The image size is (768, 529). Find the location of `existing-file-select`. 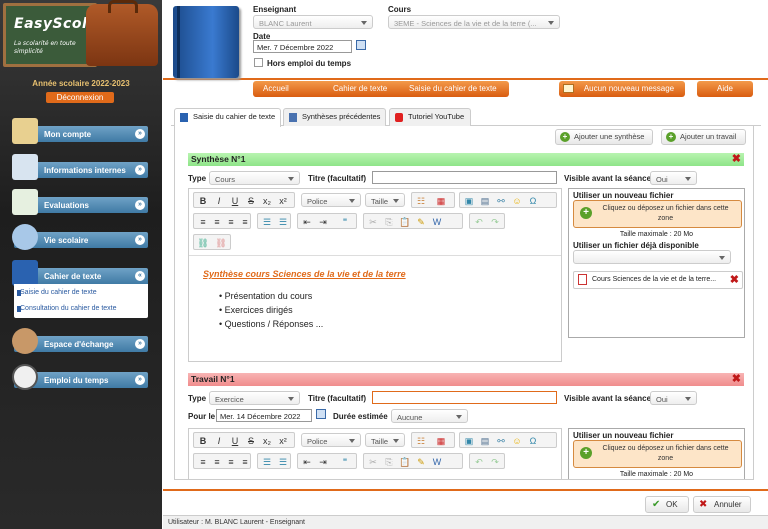

existing-file-select is located at coordinates (652, 257).